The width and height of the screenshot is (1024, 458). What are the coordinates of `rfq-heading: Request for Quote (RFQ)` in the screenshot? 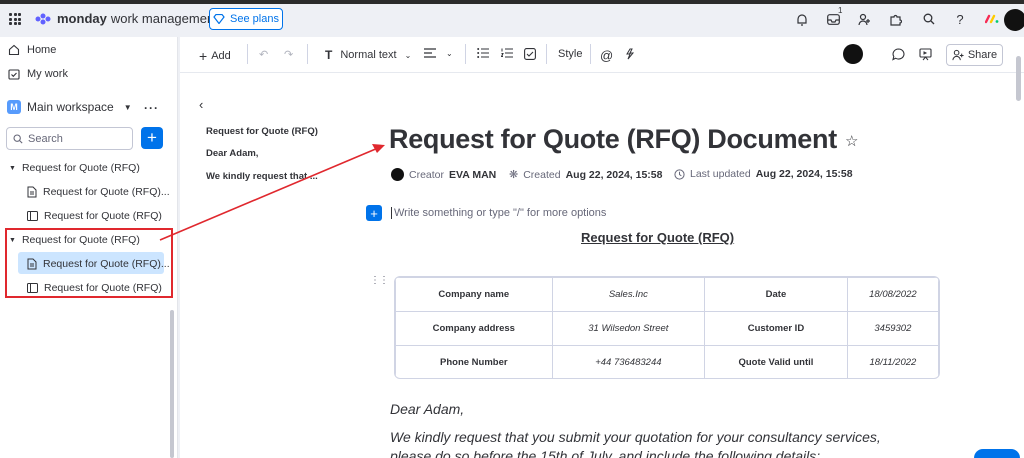 It's located at (657, 237).